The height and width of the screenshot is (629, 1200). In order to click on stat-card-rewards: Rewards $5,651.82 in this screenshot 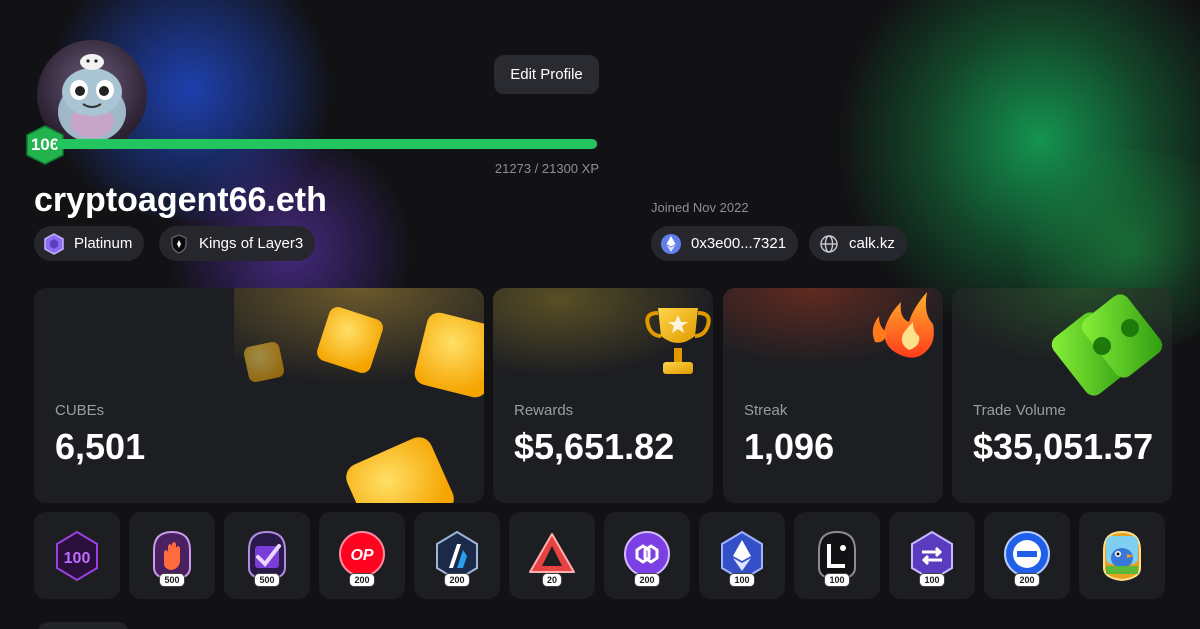, I will do `click(603, 395)`.